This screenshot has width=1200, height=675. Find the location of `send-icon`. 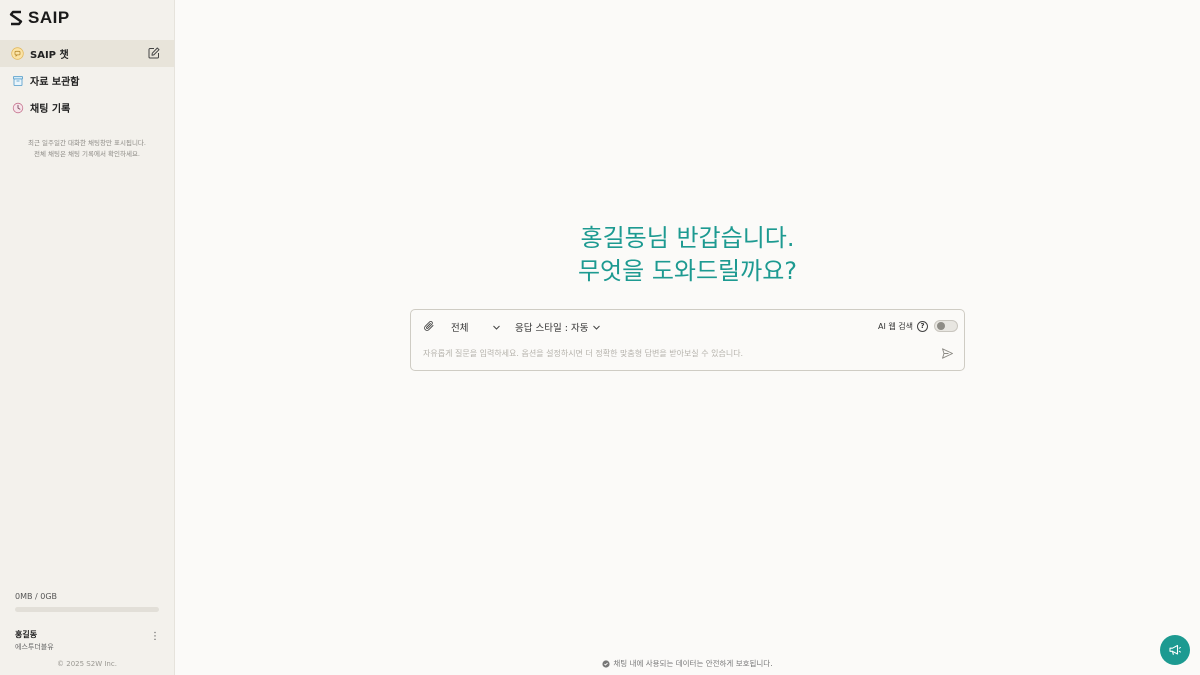

send-icon is located at coordinates (947, 353).